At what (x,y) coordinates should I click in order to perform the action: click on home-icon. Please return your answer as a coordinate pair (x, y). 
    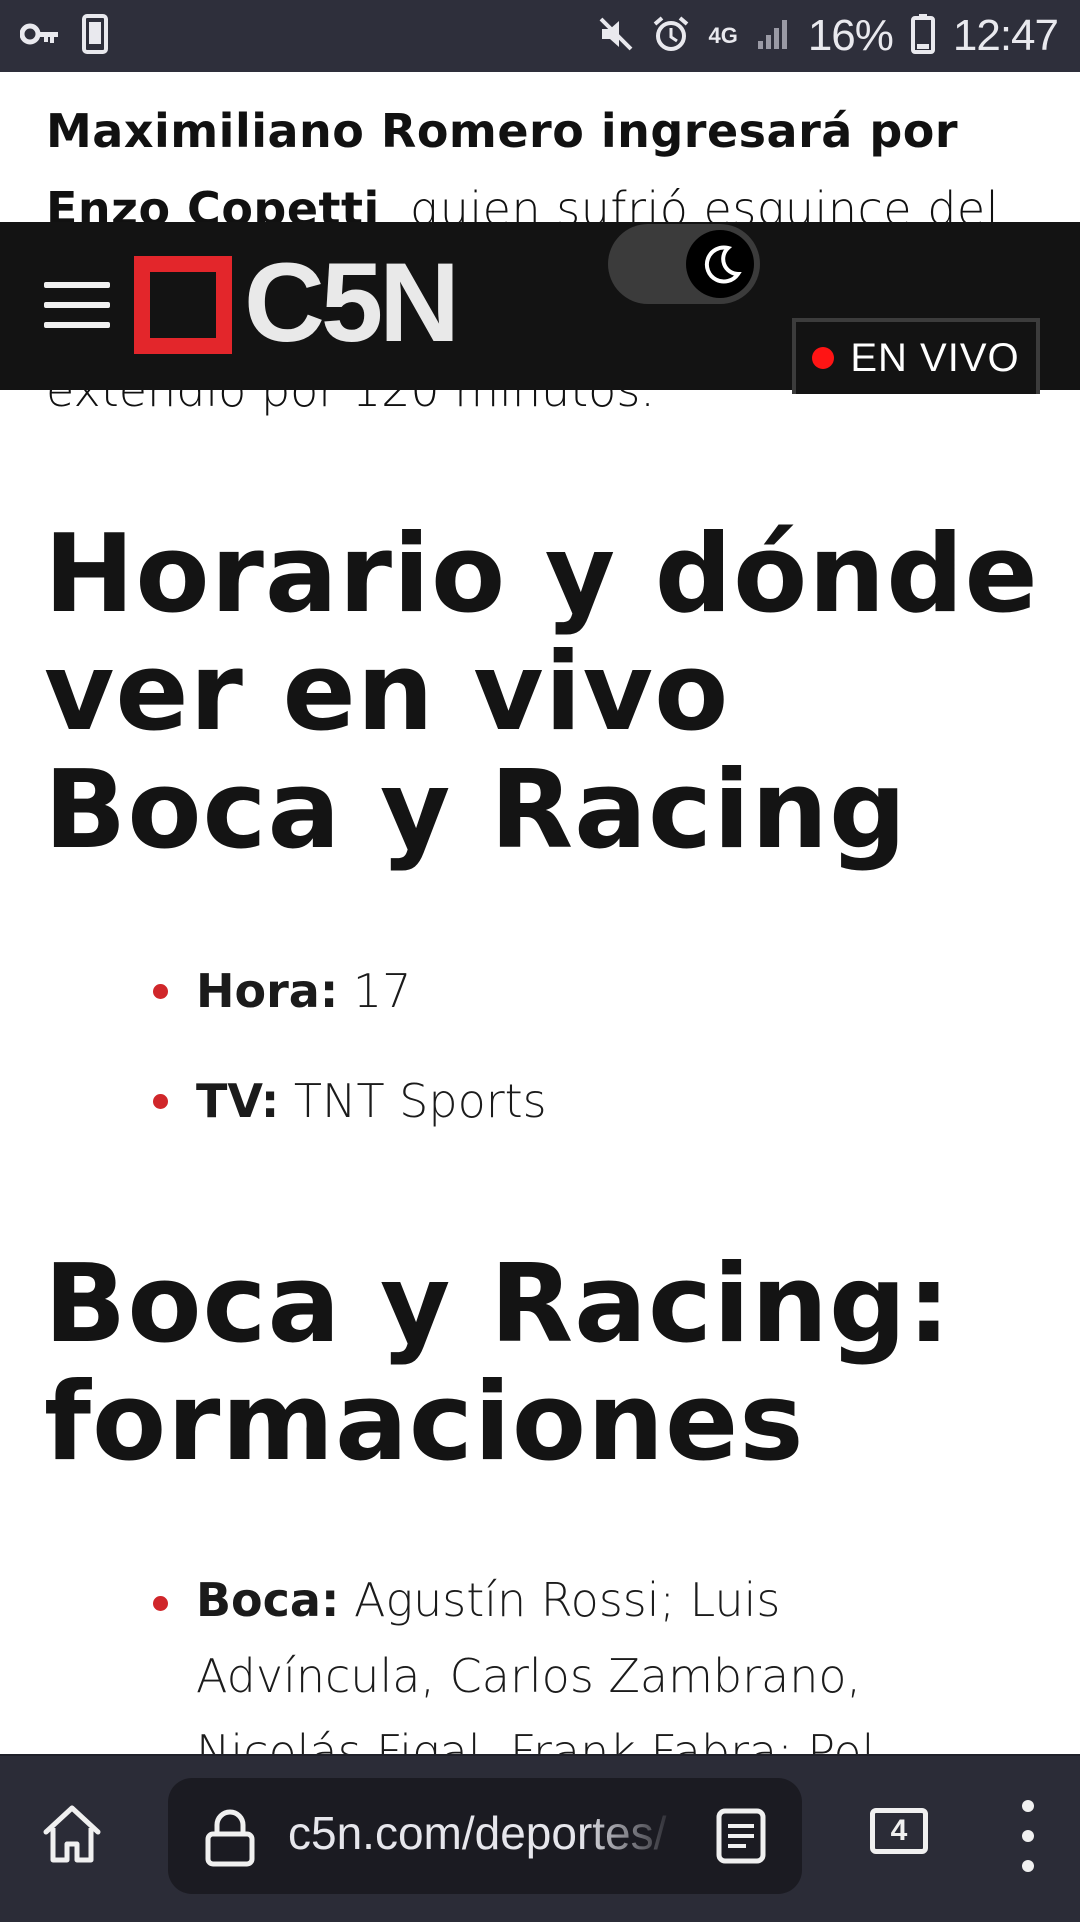
    Looking at the image, I should click on (72, 1834).